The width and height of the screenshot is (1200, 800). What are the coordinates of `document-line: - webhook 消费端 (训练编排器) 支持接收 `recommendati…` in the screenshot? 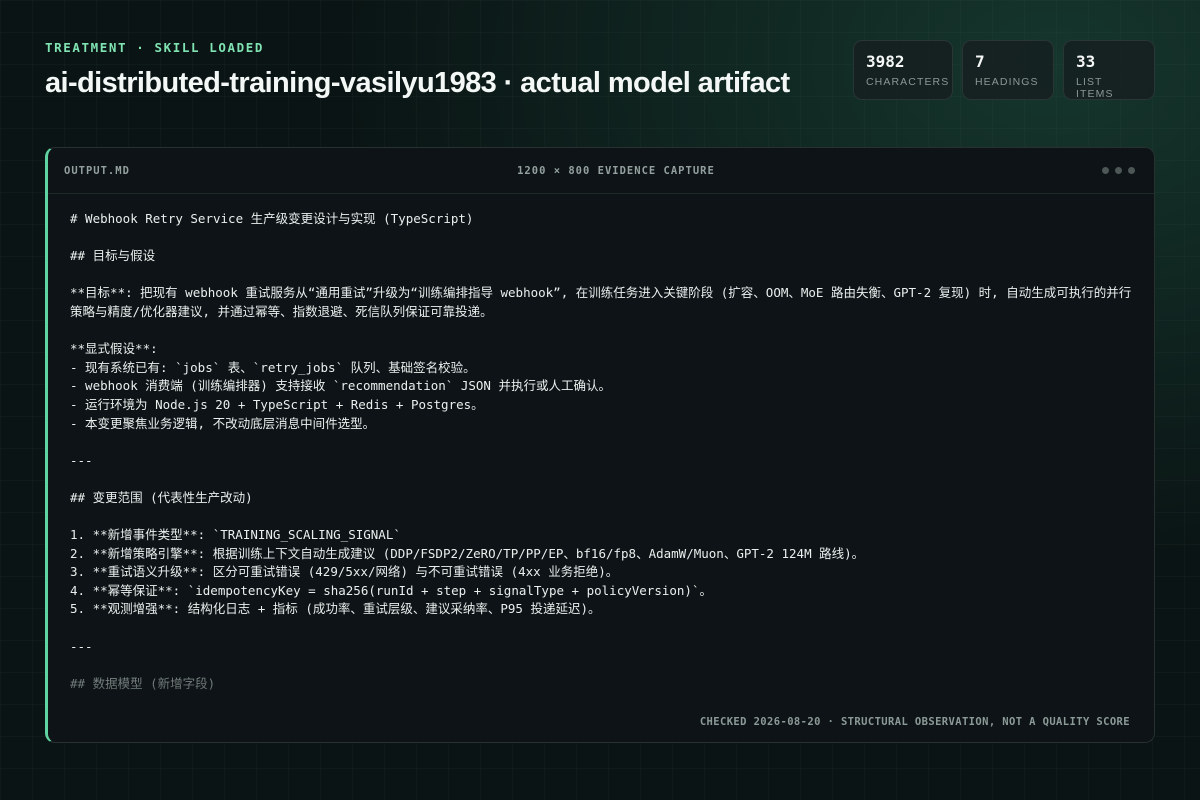 It's located at (340, 386).